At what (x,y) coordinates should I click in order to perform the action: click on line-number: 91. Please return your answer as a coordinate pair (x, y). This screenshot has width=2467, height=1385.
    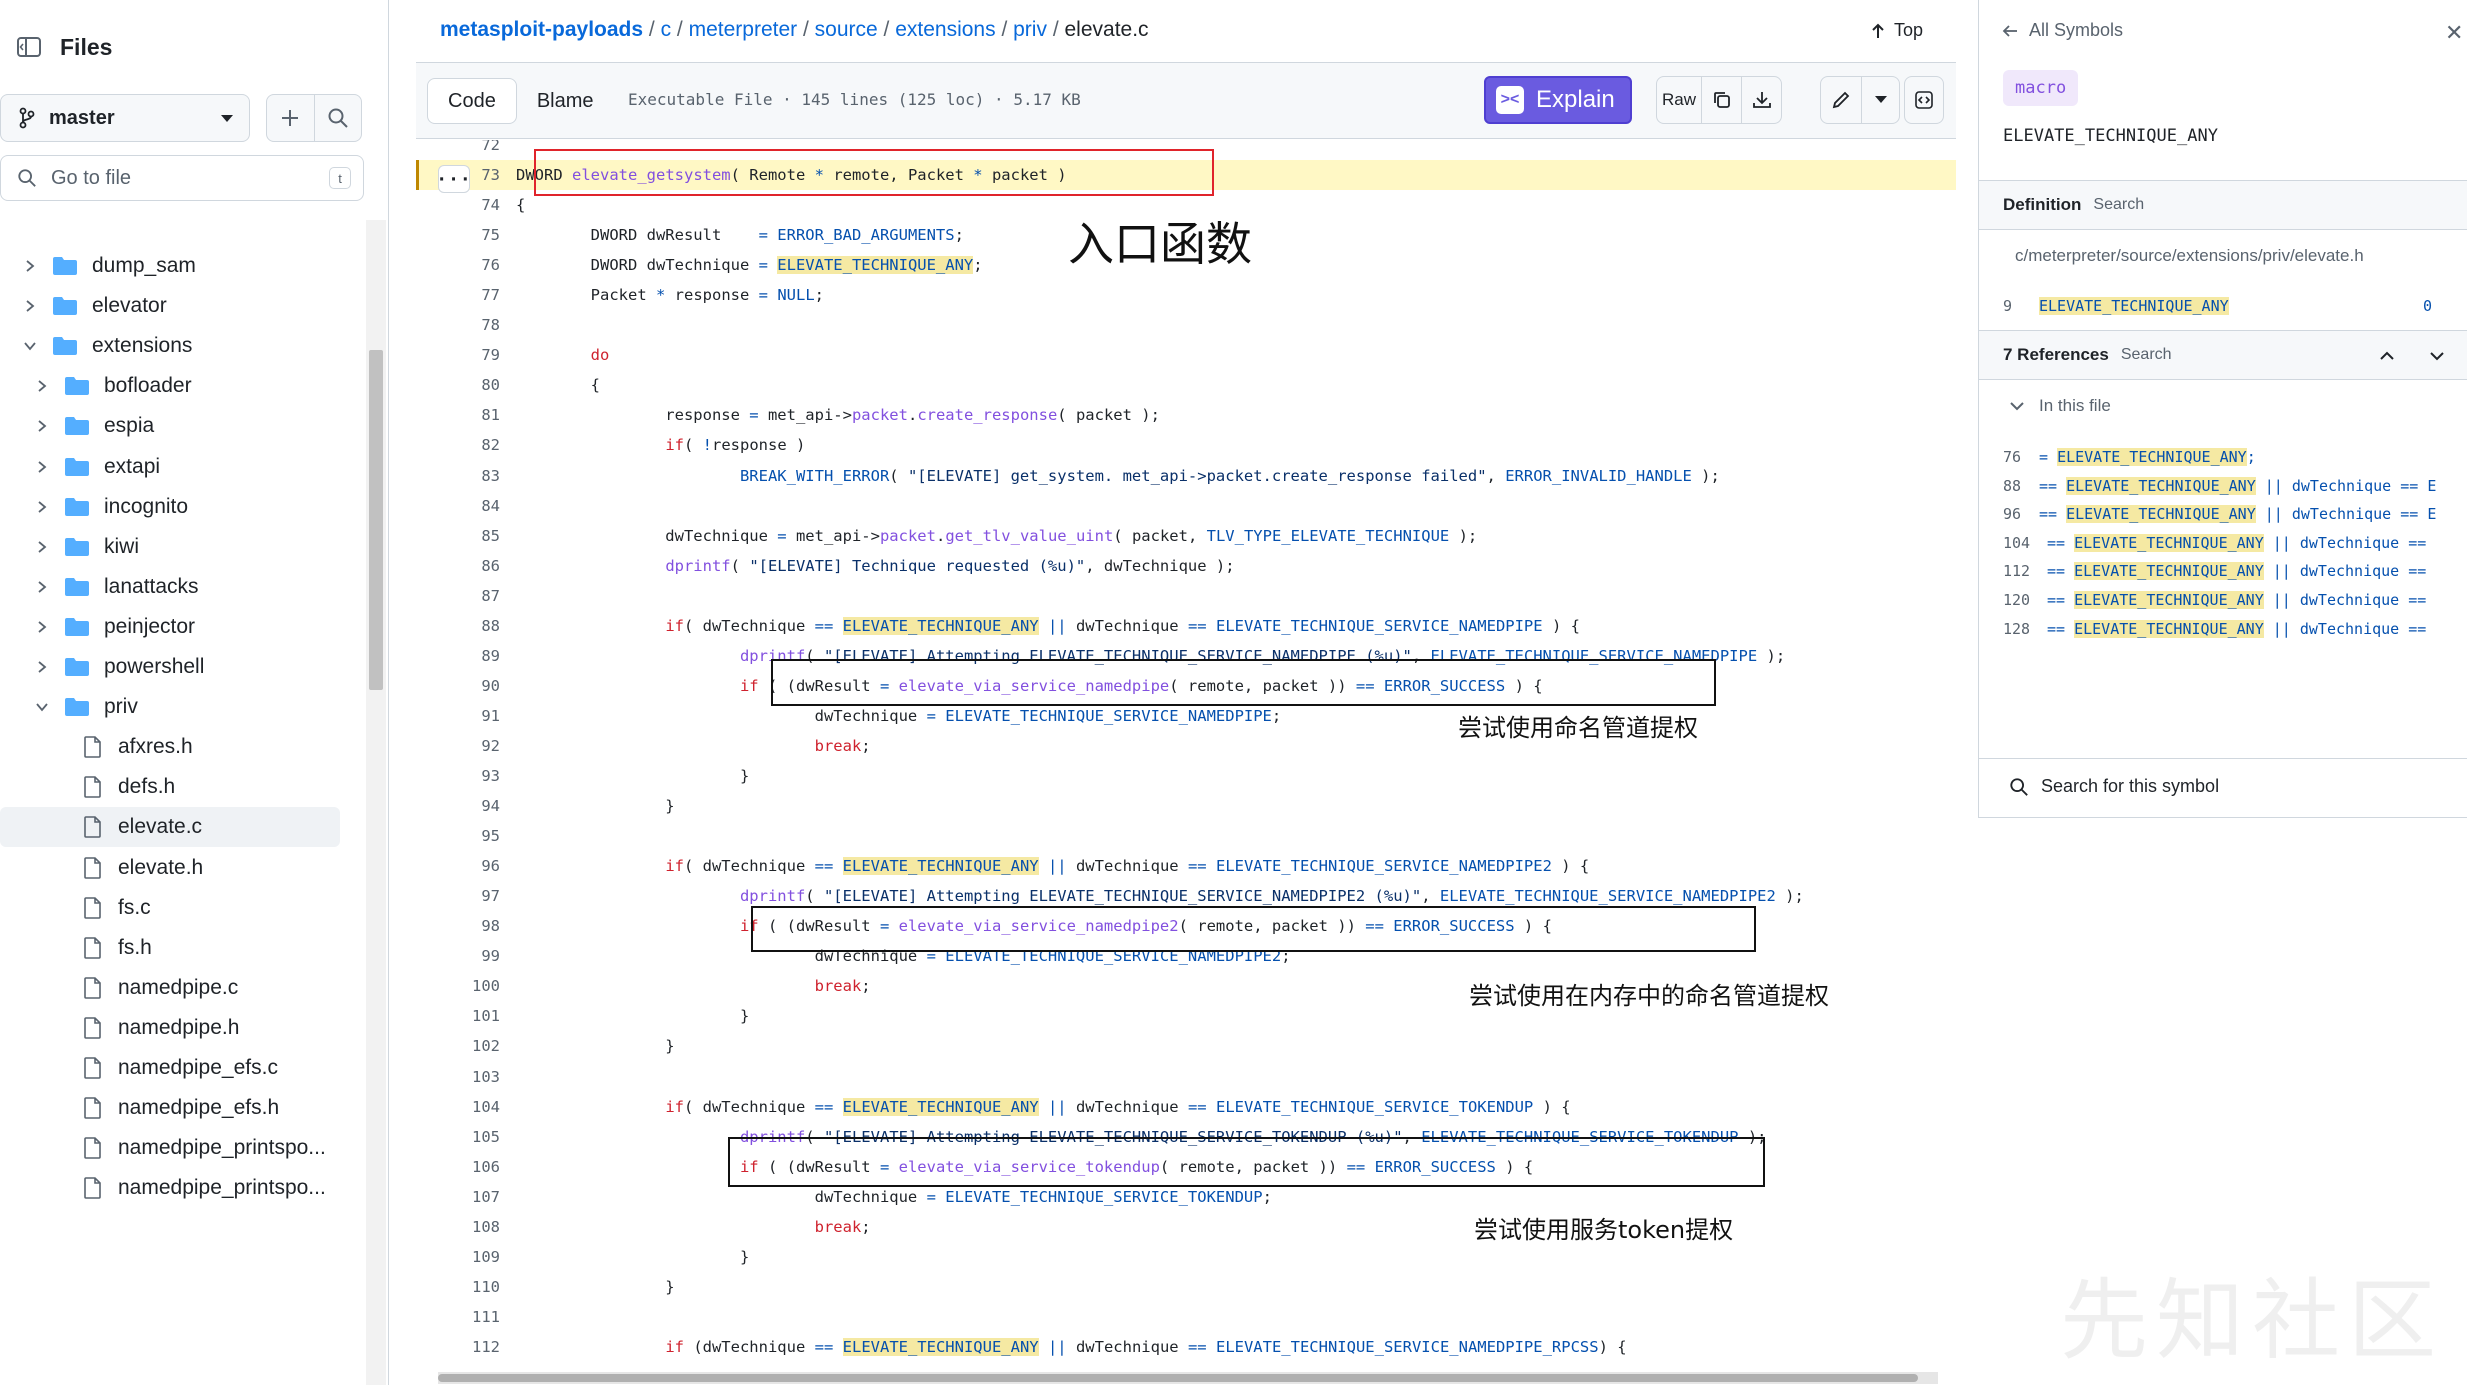
    Looking at the image, I should click on (458, 716).